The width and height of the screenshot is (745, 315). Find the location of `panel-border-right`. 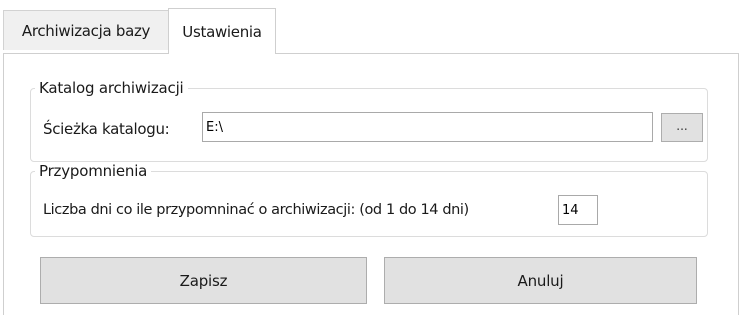

panel-border-right is located at coordinates (738, 184).